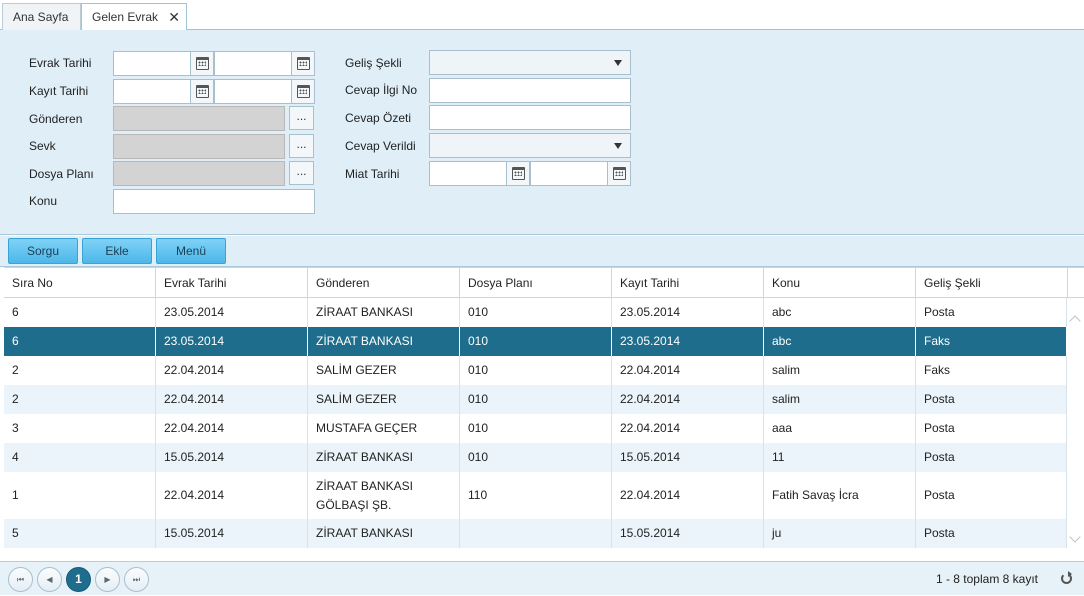 This screenshot has width=1084, height=596. Describe the element at coordinates (174, 17) in the screenshot. I see `close-icon: ✕` at that location.